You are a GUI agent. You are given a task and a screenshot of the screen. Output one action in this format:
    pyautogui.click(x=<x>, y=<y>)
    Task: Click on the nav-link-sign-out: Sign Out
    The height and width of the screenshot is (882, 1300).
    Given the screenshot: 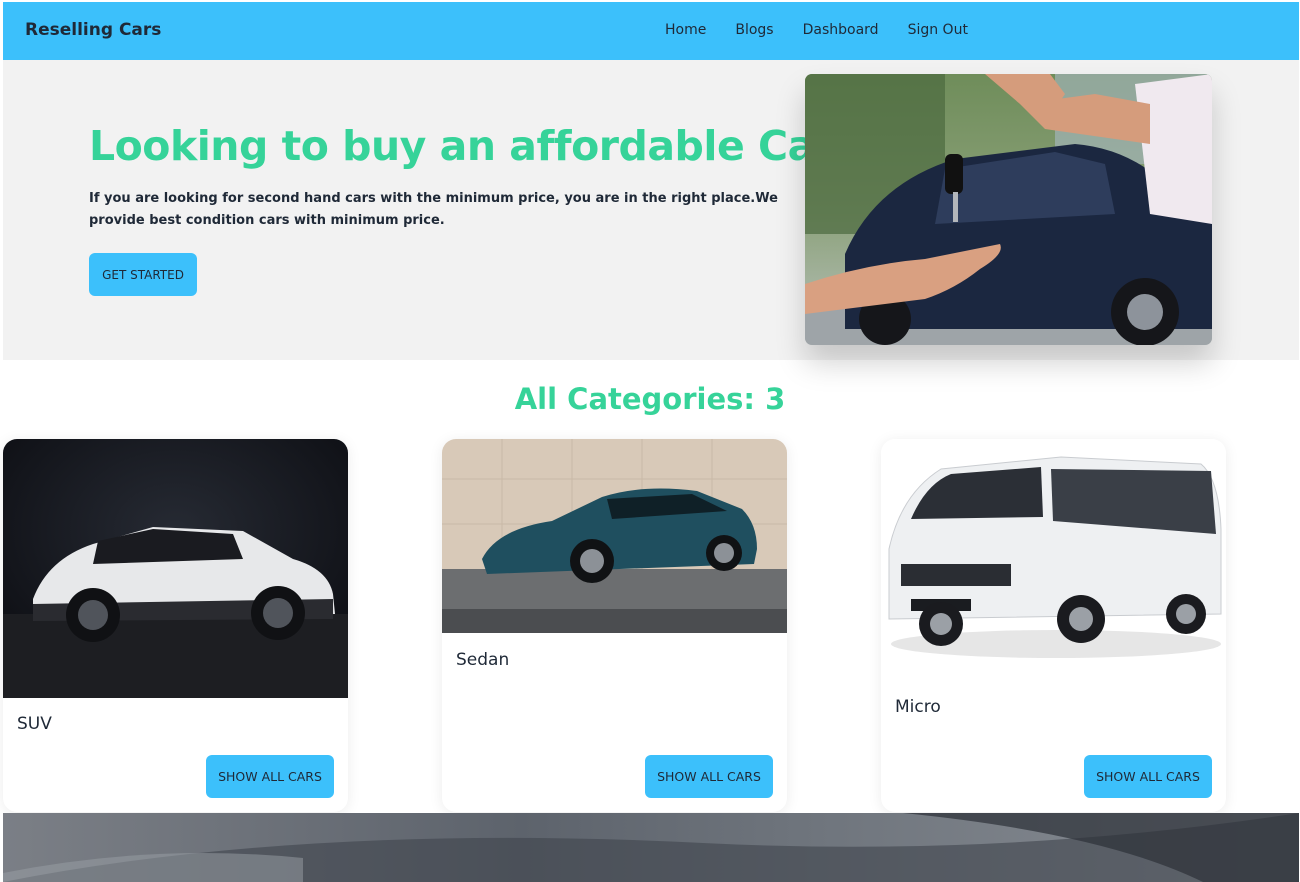 What is the action you would take?
    pyautogui.click(x=938, y=30)
    